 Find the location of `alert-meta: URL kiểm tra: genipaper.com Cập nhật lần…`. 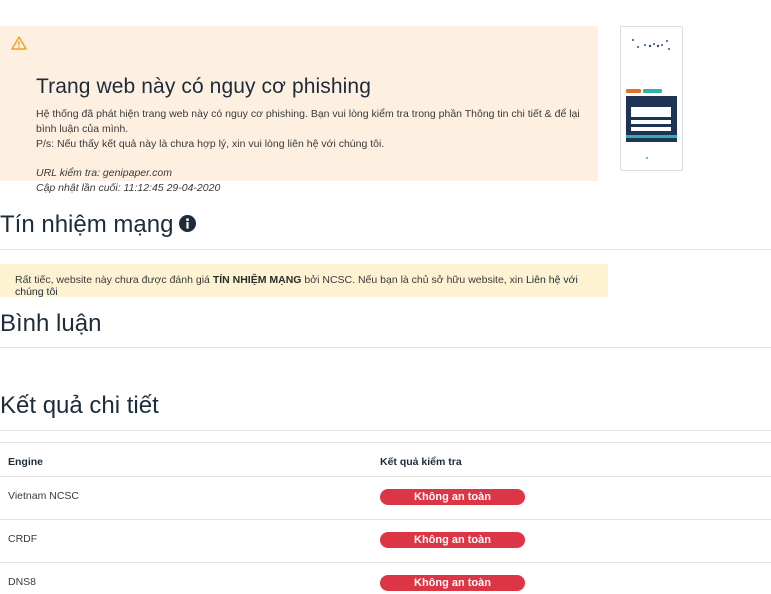

alert-meta: URL kiểm tra: genipaper.com Cập nhật lần… is located at coordinates (128, 181).